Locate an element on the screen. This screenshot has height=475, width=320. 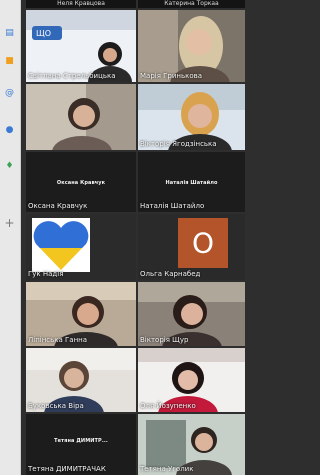
participant-caption: Наталія Шатайло is located at coordinates (191, 183).